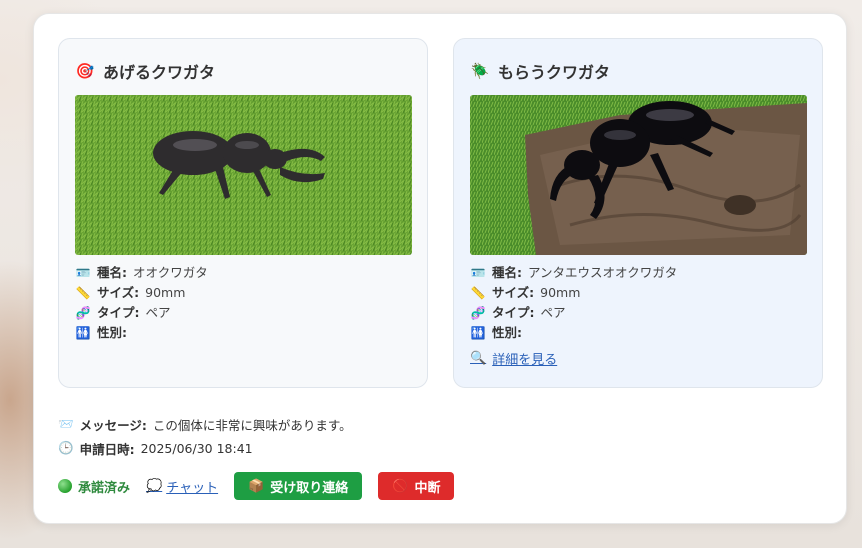 Image resolution: width=862 pixels, height=548 pixels. I want to click on status-badge: 承諾済み, so click(94, 486).